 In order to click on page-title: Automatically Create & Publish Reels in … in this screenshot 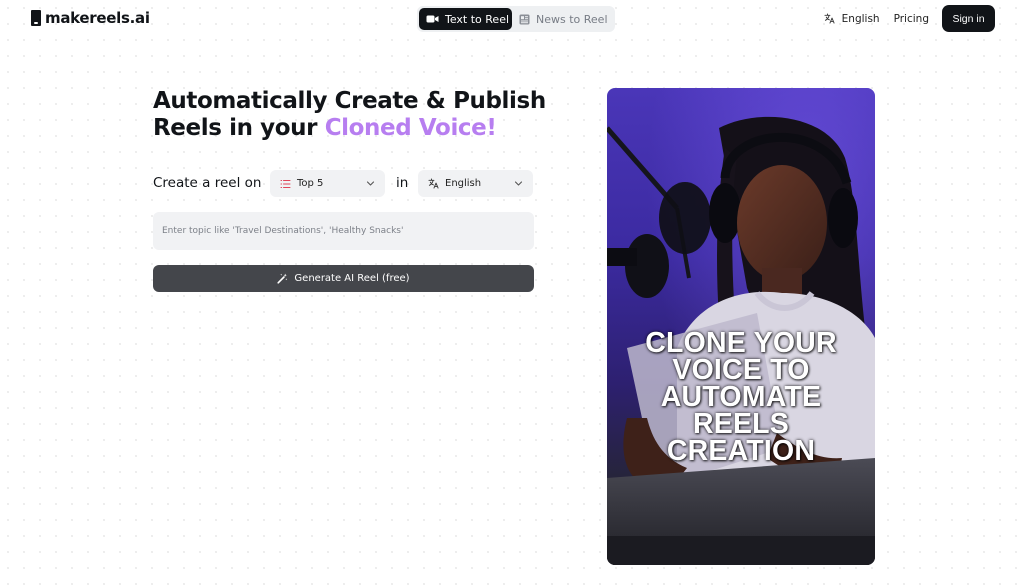, I will do `click(353, 115)`.